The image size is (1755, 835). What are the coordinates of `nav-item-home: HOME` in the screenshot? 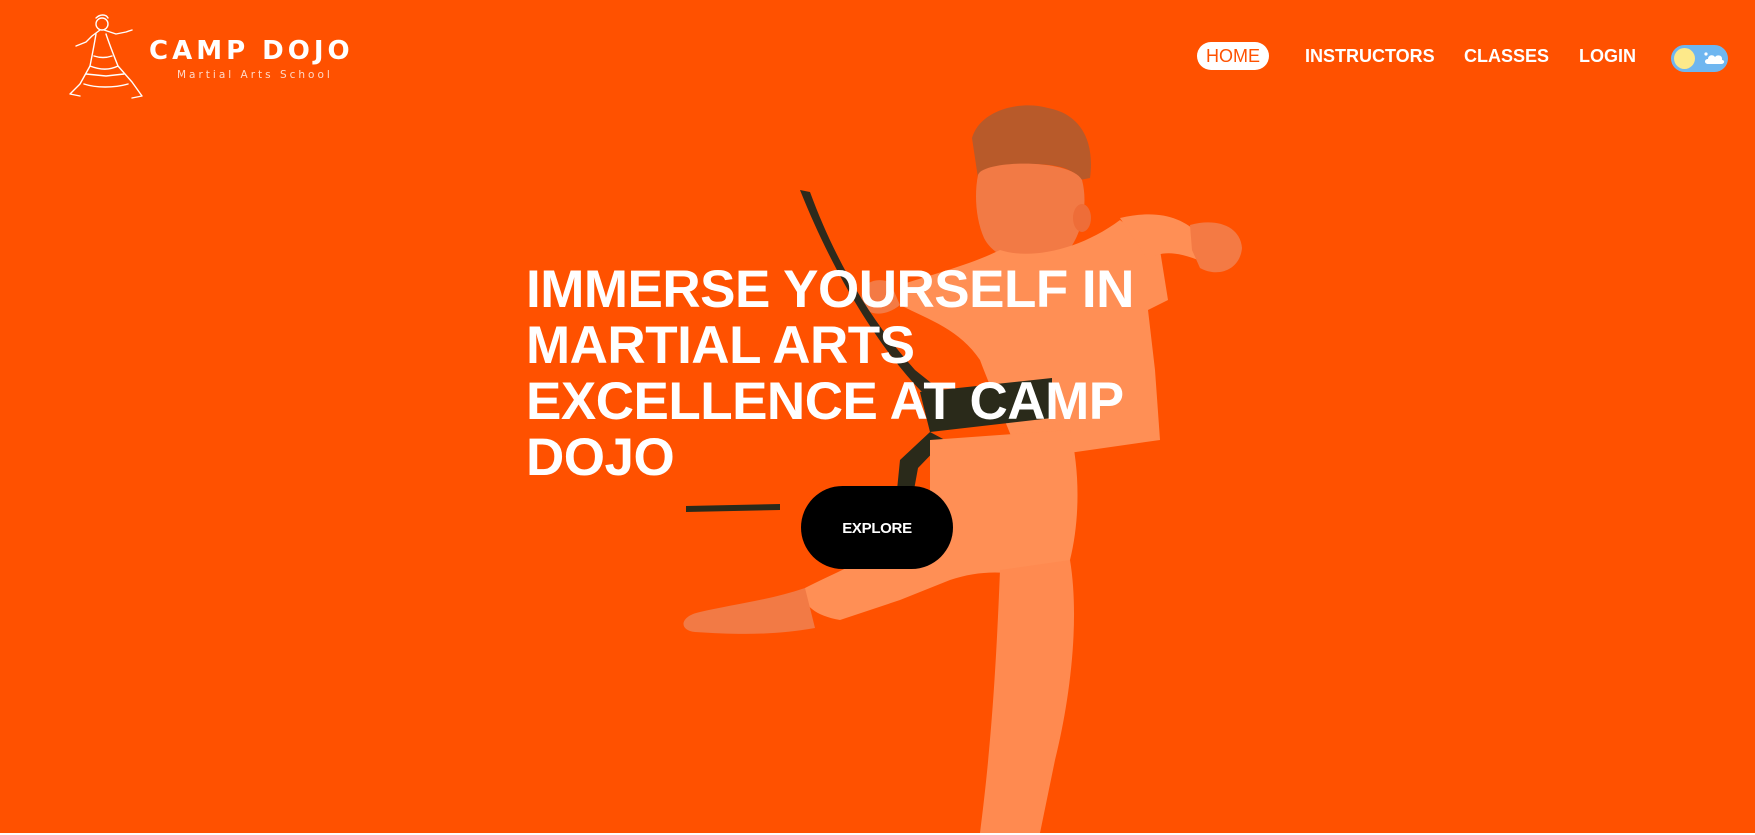 It's located at (1233, 56).